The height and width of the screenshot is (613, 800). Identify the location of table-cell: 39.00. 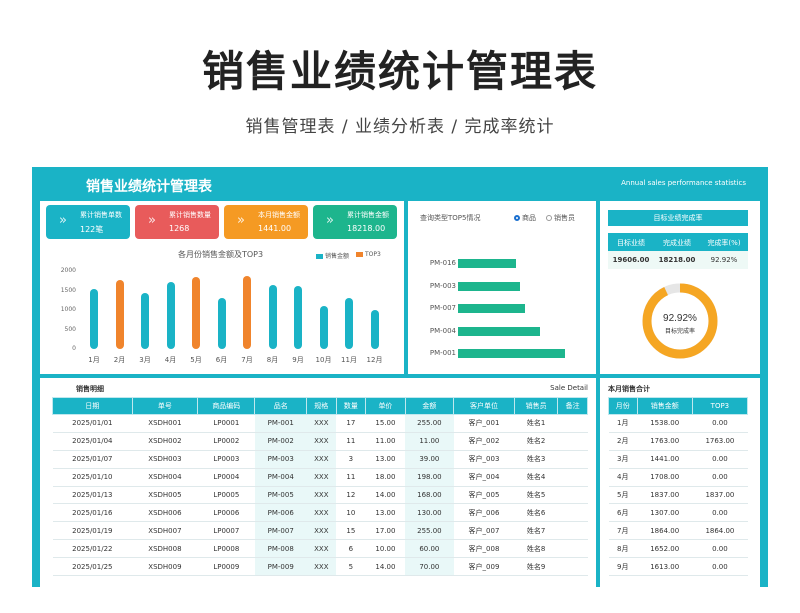
(429, 459).